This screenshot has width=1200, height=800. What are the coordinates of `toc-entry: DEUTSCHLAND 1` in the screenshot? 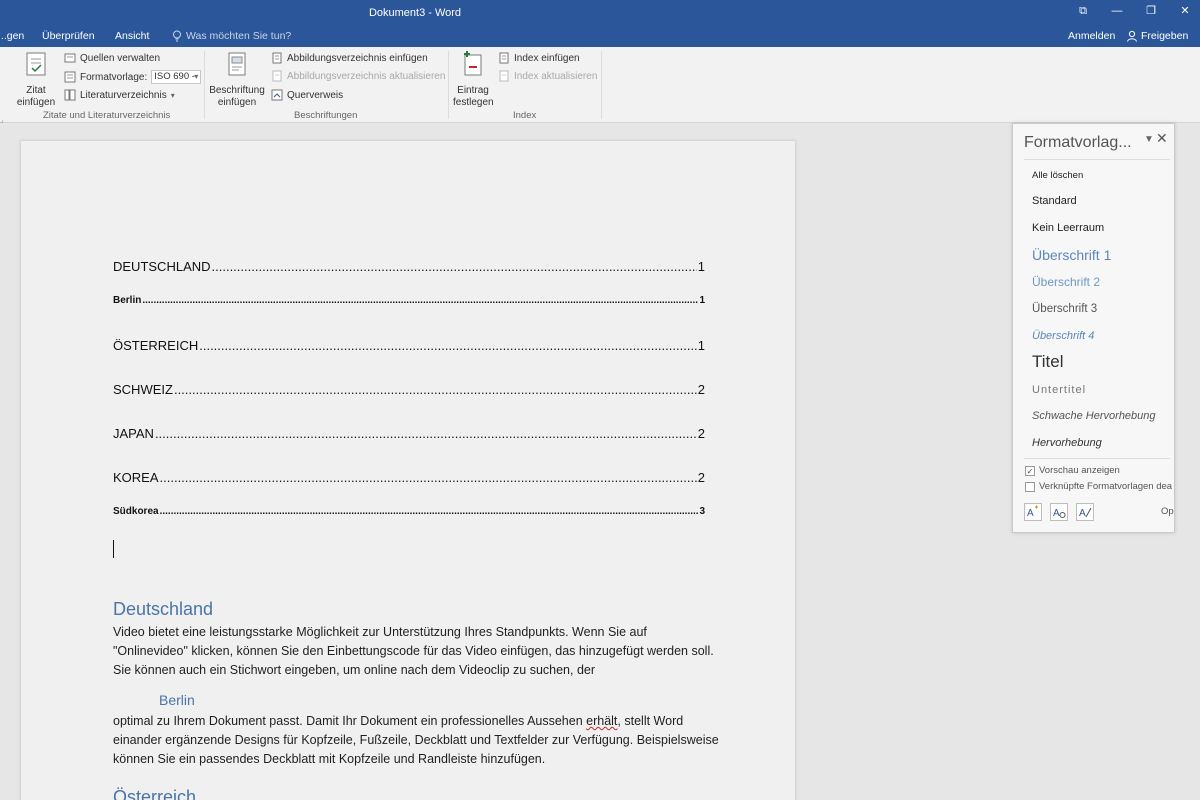 It's located at (409, 266).